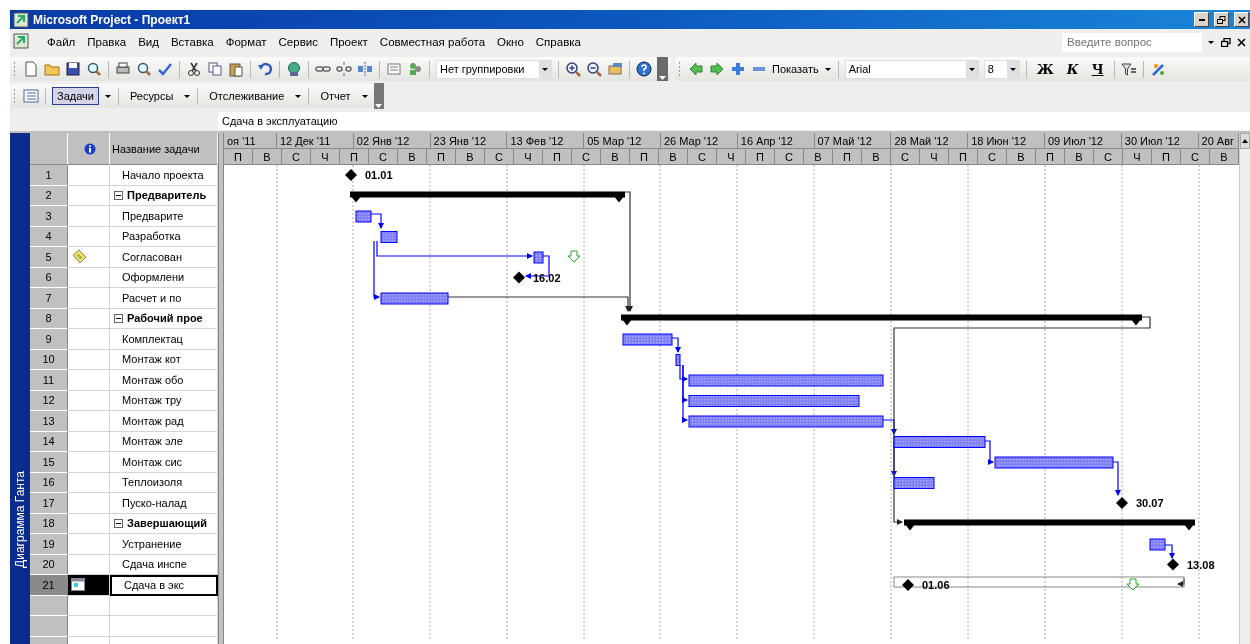  I want to click on row-number: 13, so click(49, 421).